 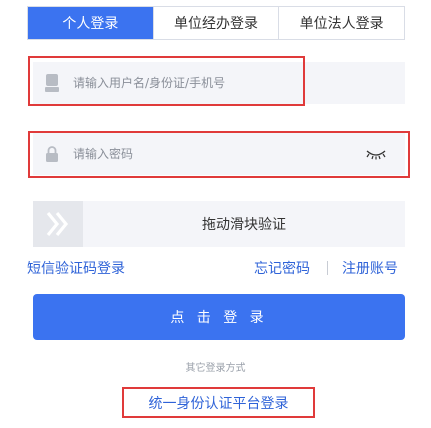 What do you see at coordinates (215, 368) in the screenshot?
I see `other-methods-label: 其它登录方式` at bounding box center [215, 368].